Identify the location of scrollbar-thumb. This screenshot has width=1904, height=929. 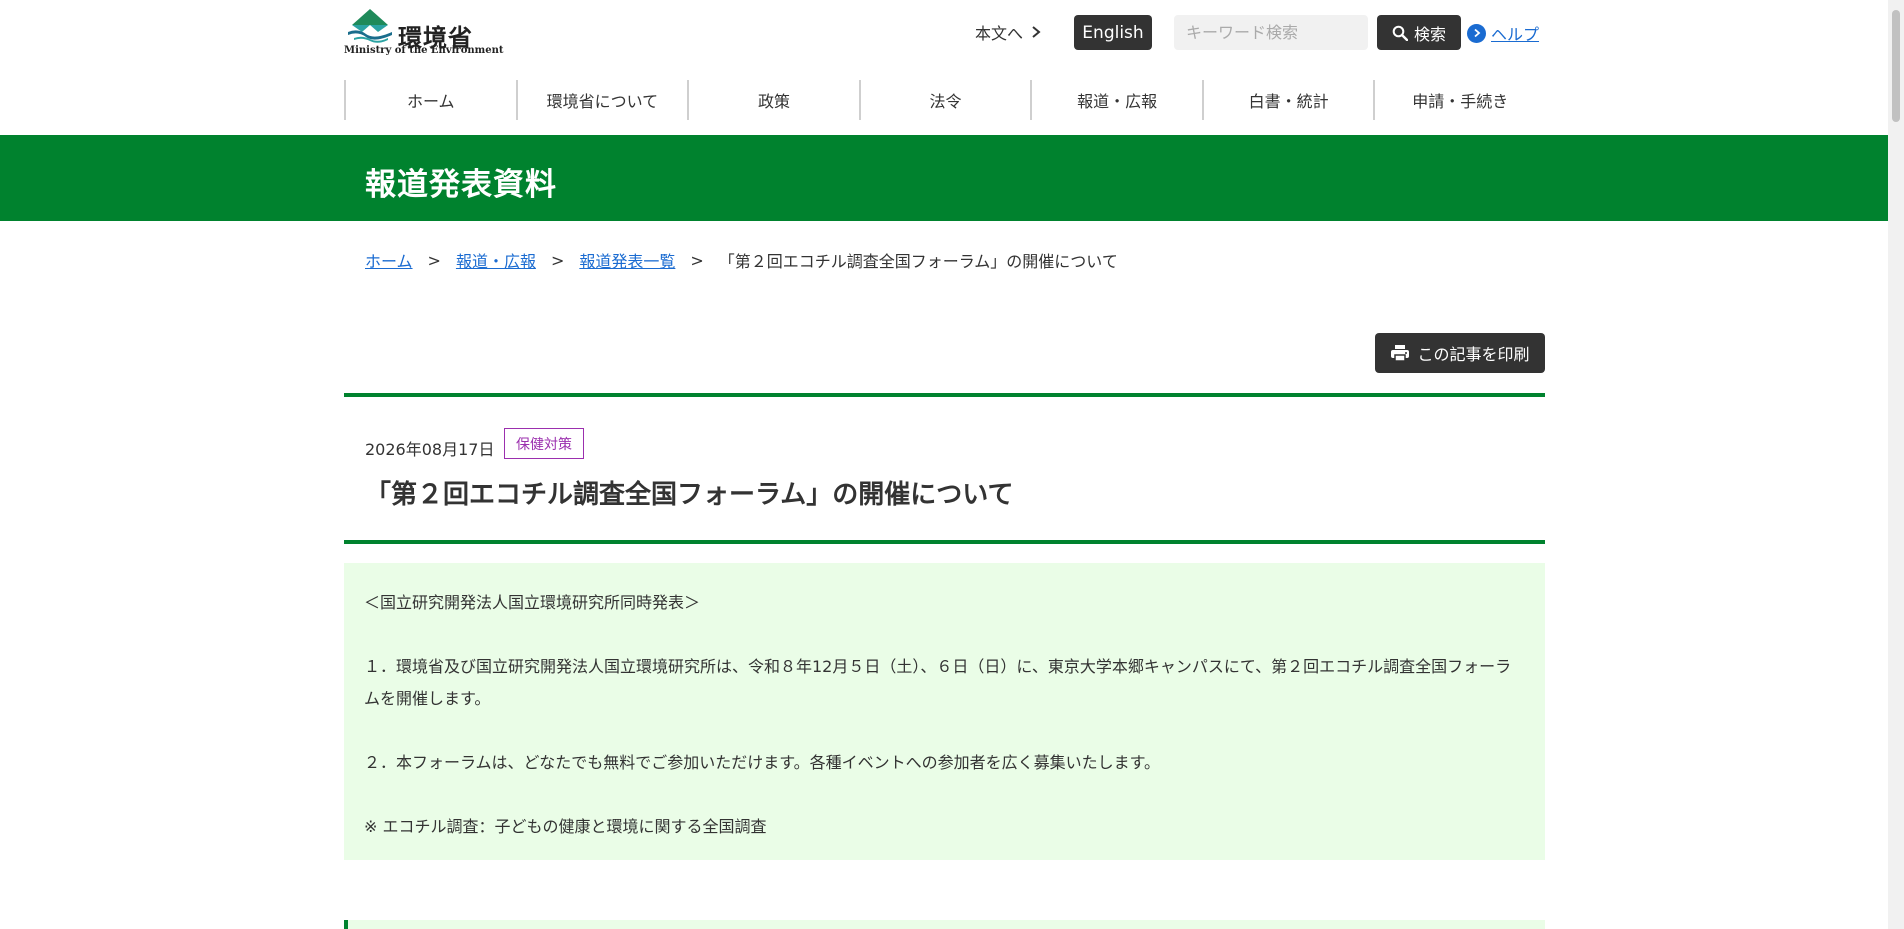
(1896, 66).